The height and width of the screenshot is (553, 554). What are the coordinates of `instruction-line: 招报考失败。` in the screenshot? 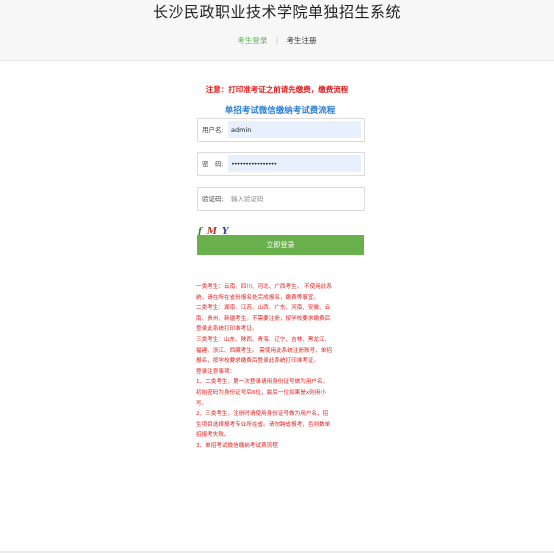 It's located at (213, 435).